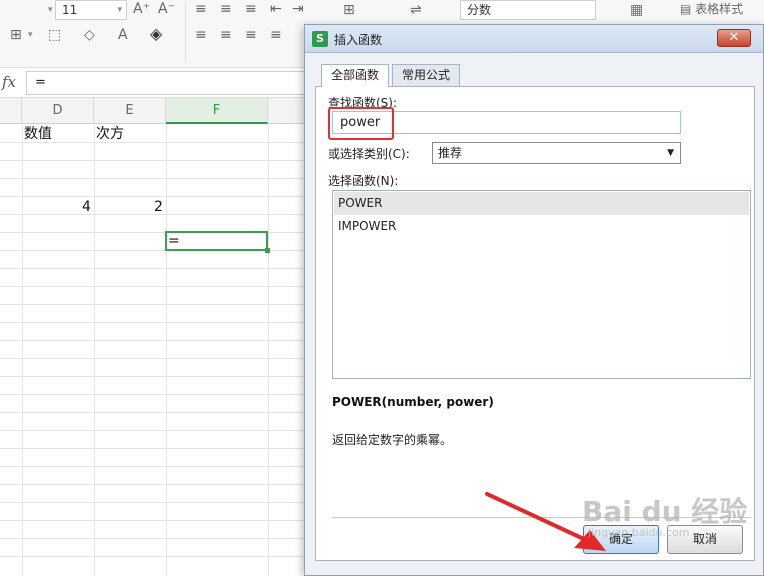 This screenshot has width=764, height=576. Describe the element at coordinates (185, 33) in the screenshot. I see `separator` at that location.